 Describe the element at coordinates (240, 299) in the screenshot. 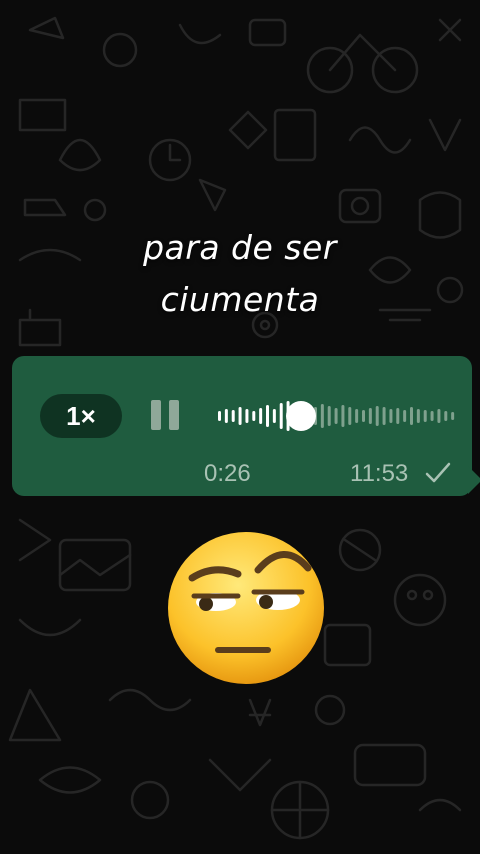

I see `caption-line-2: ciumenta` at that location.